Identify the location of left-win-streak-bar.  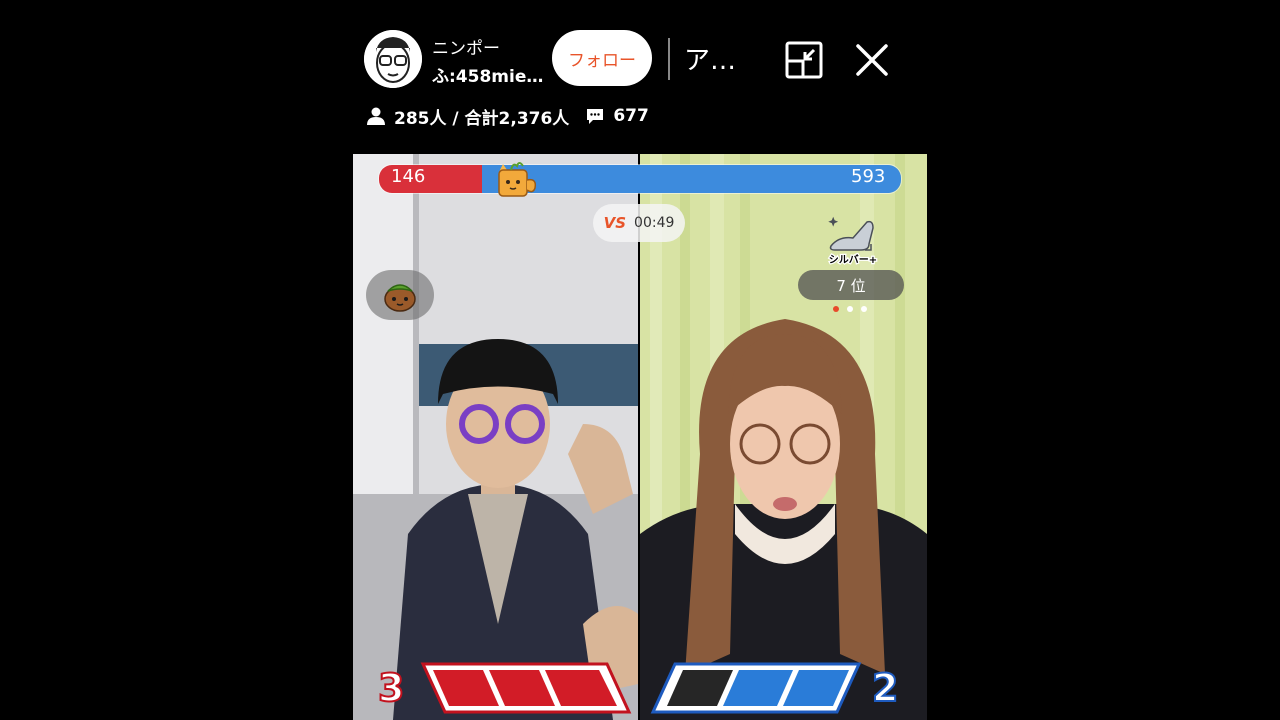
(526, 688).